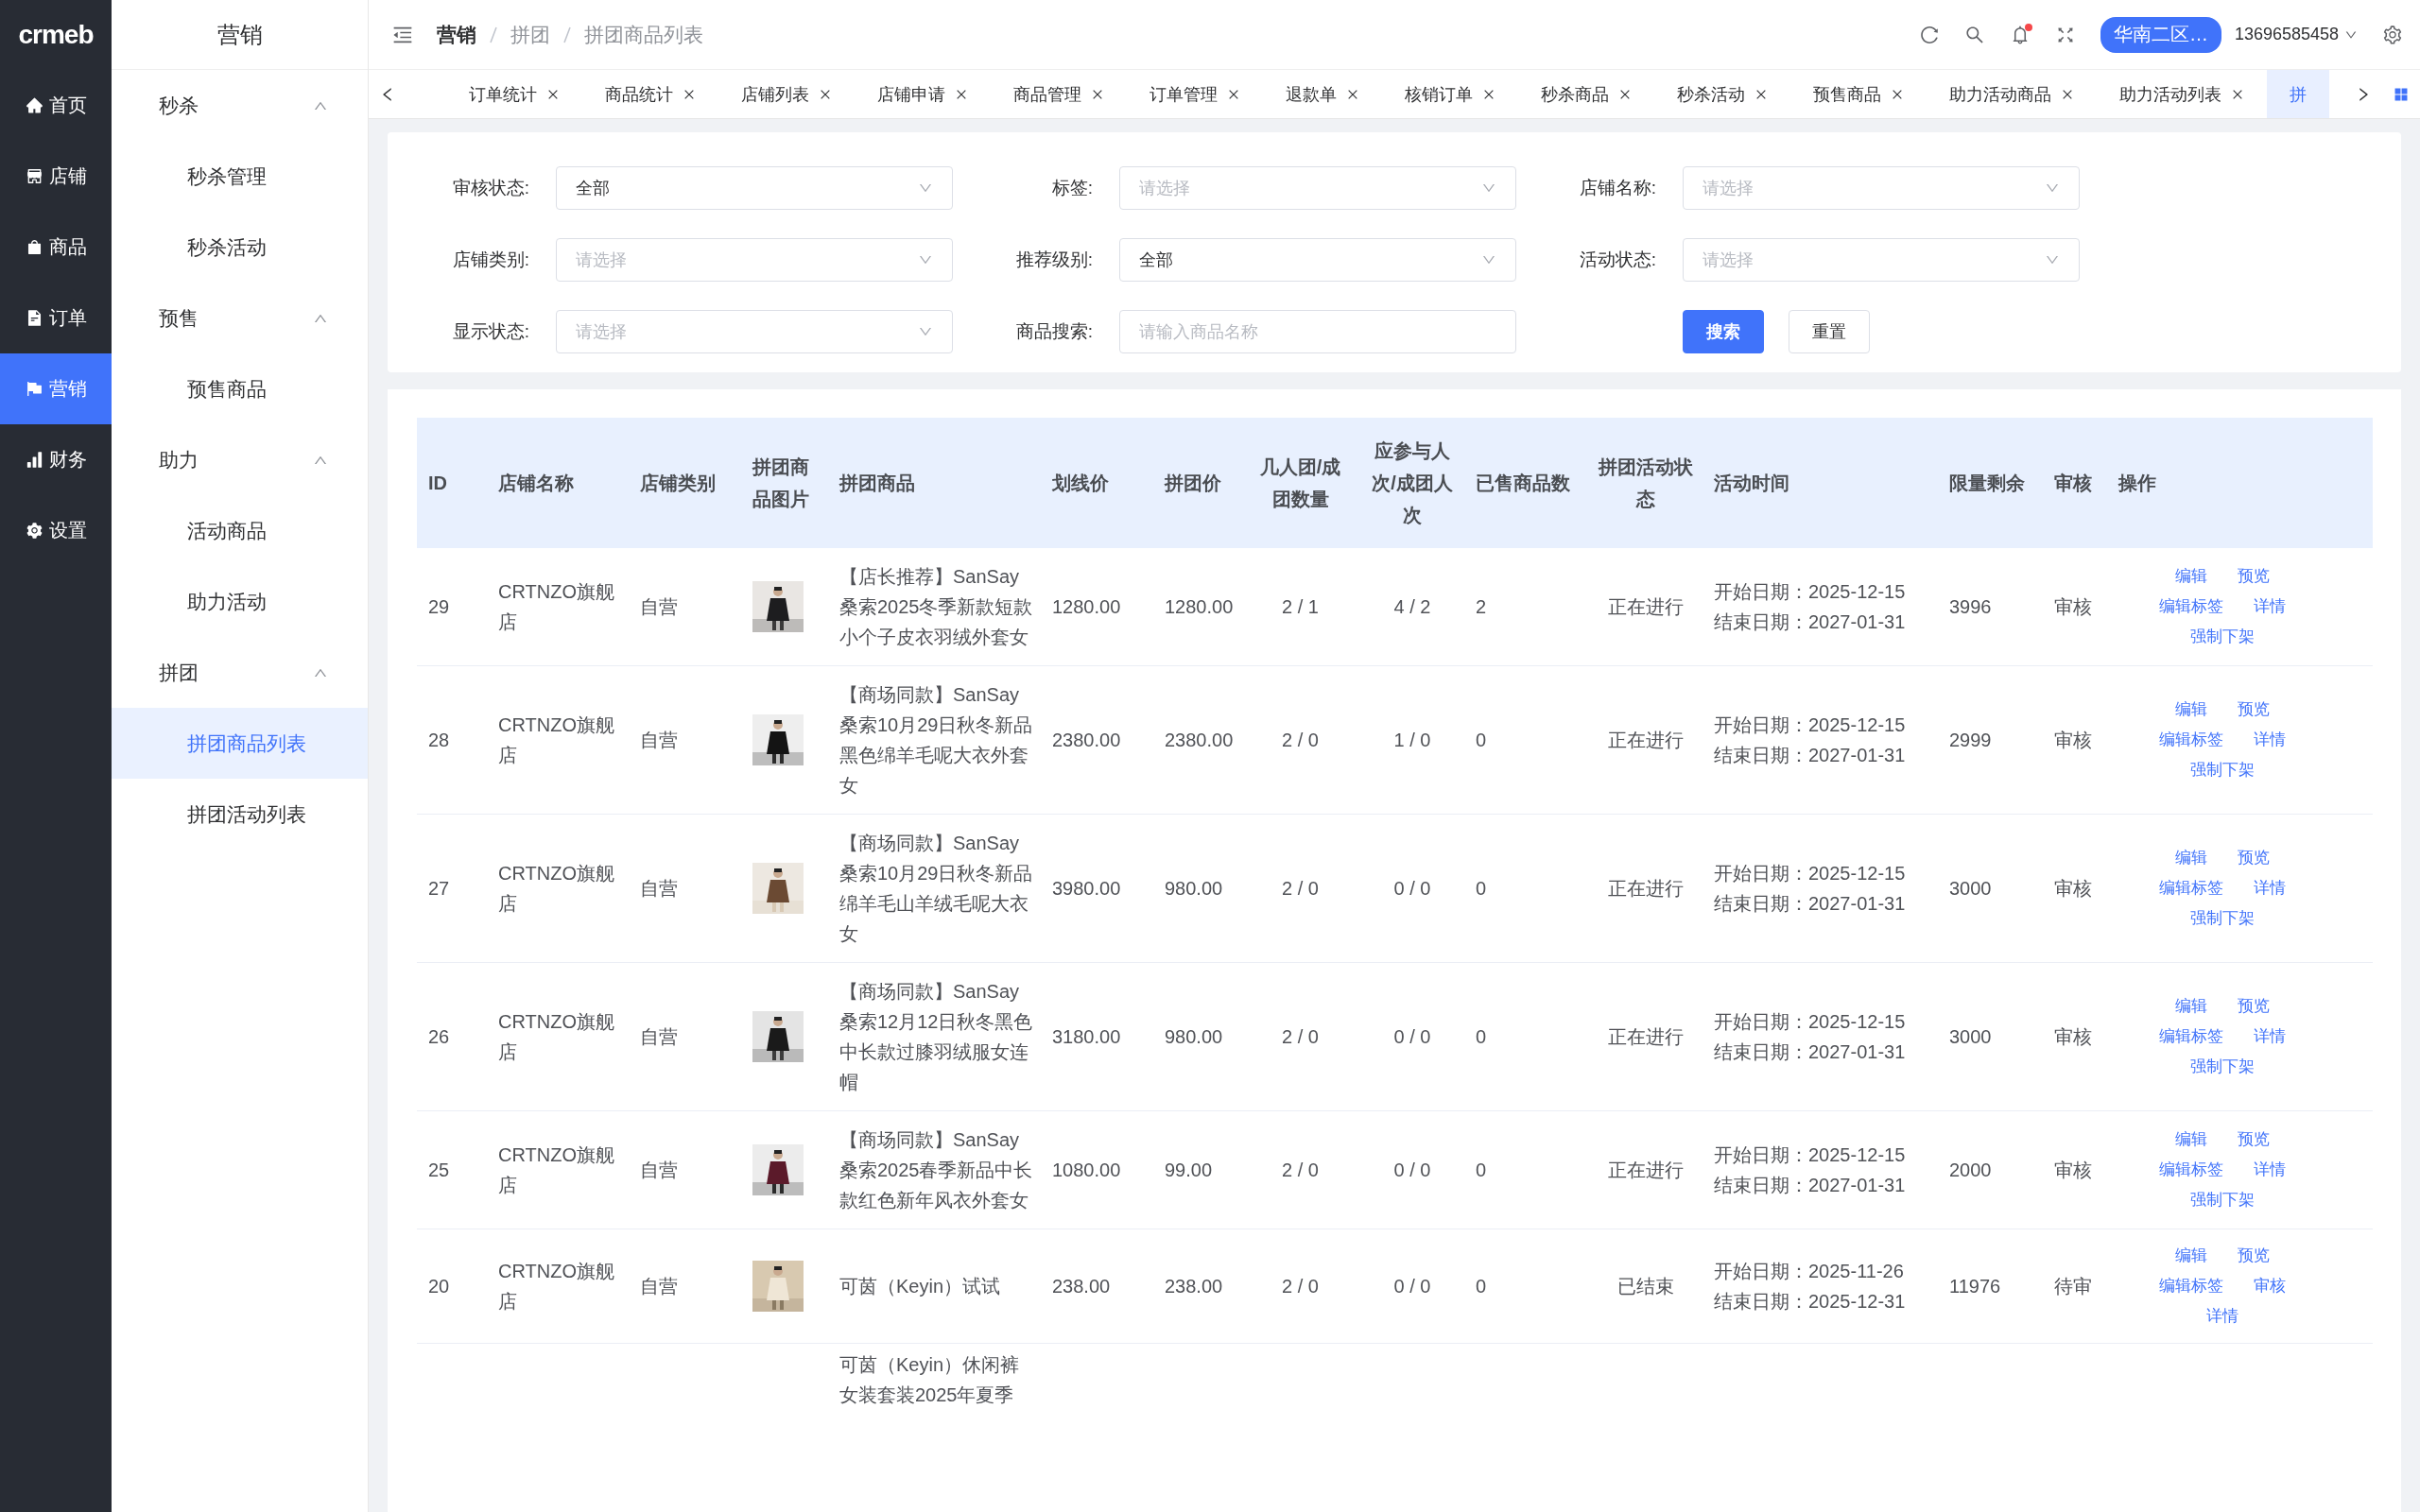 The image size is (2420, 1512). Describe the element at coordinates (1991, 888) in the screenshot. I see `table-cell: 3000` at that location.